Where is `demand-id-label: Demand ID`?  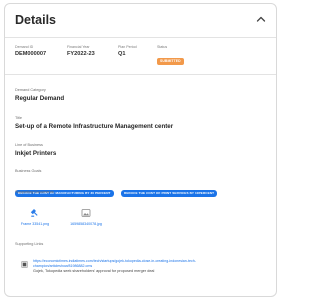 demand-id-label: Demand ID is located at coordinates (24, 47).